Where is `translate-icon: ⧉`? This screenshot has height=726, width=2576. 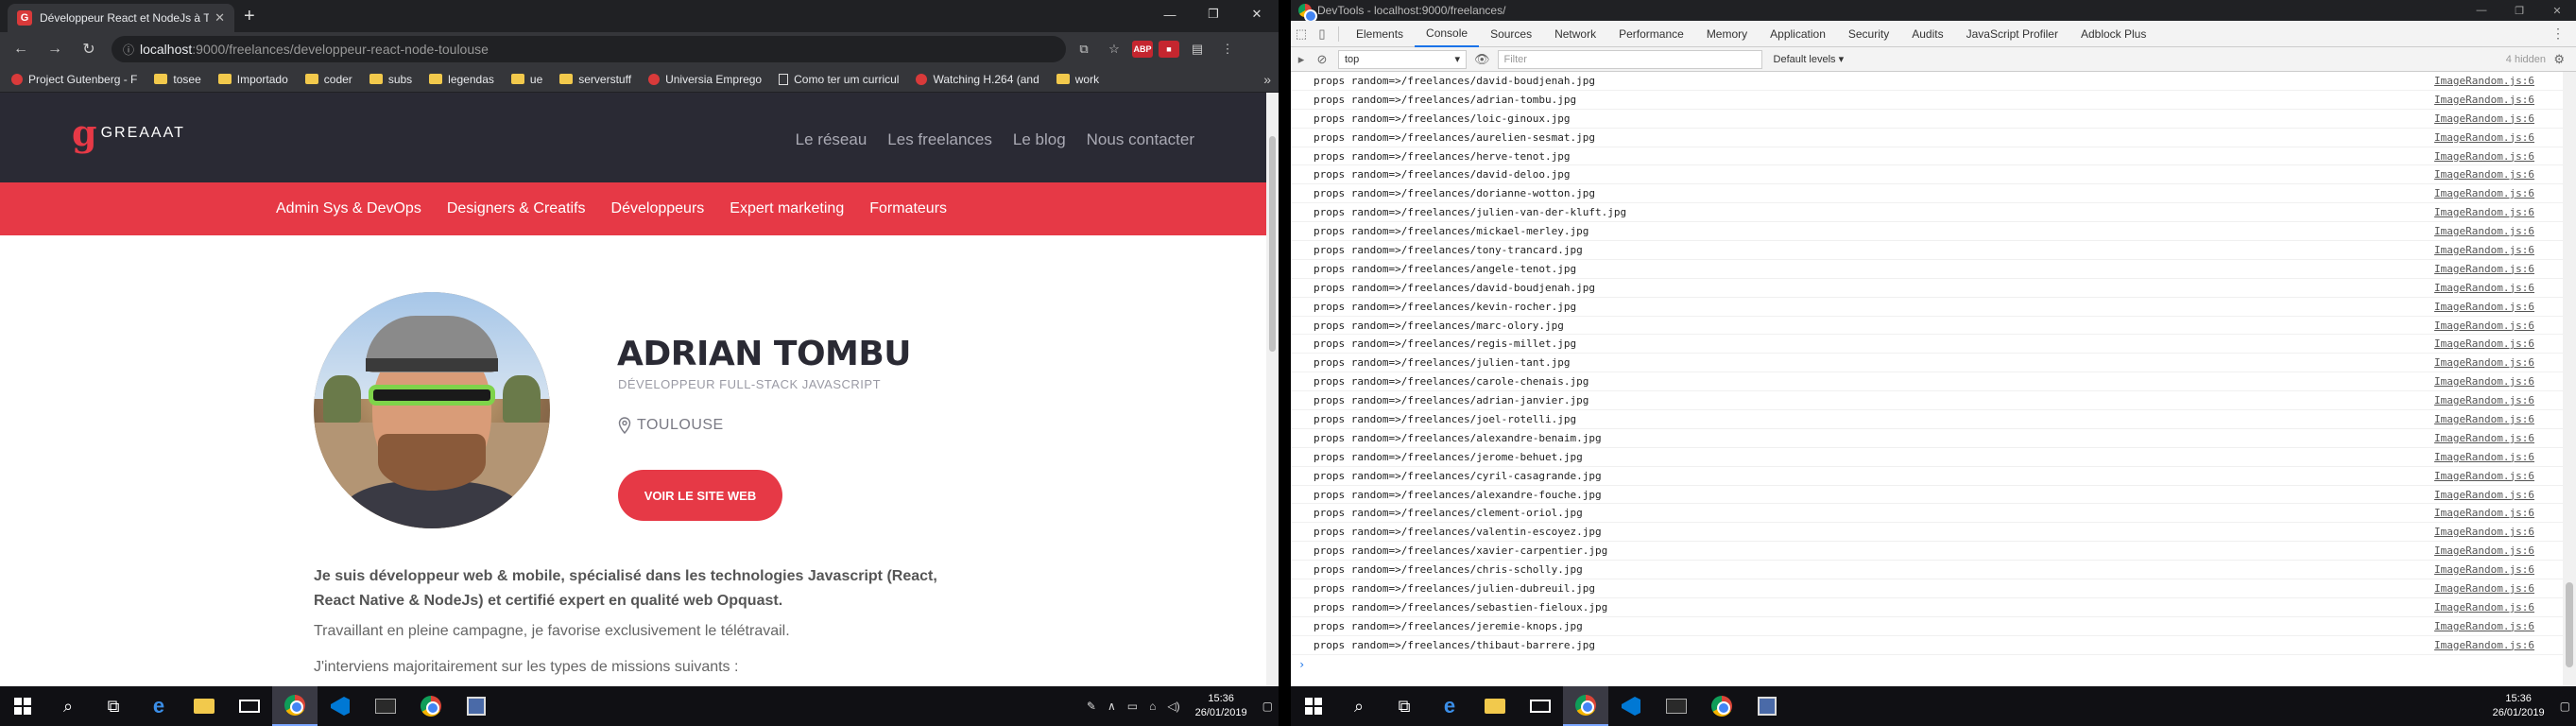
translate-icon: ⧉ is located at coordinates (1084, 49).